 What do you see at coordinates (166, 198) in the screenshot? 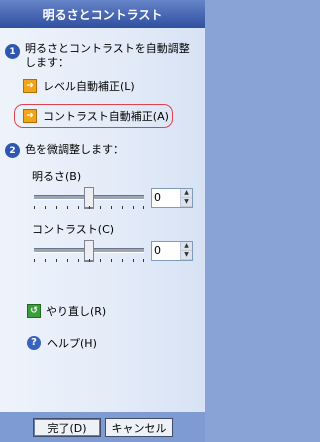
I see `brightness-value: 0` at bounding box center [166, 198].